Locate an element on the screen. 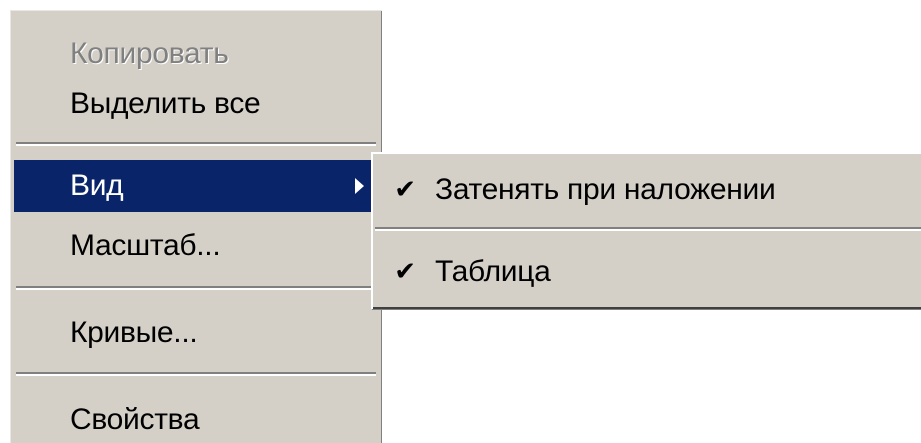 This screenshot has width=921, height=443. submenu-item-shade-overlap: ✔ Затенять при наложении is located at coordinates (648, 190).